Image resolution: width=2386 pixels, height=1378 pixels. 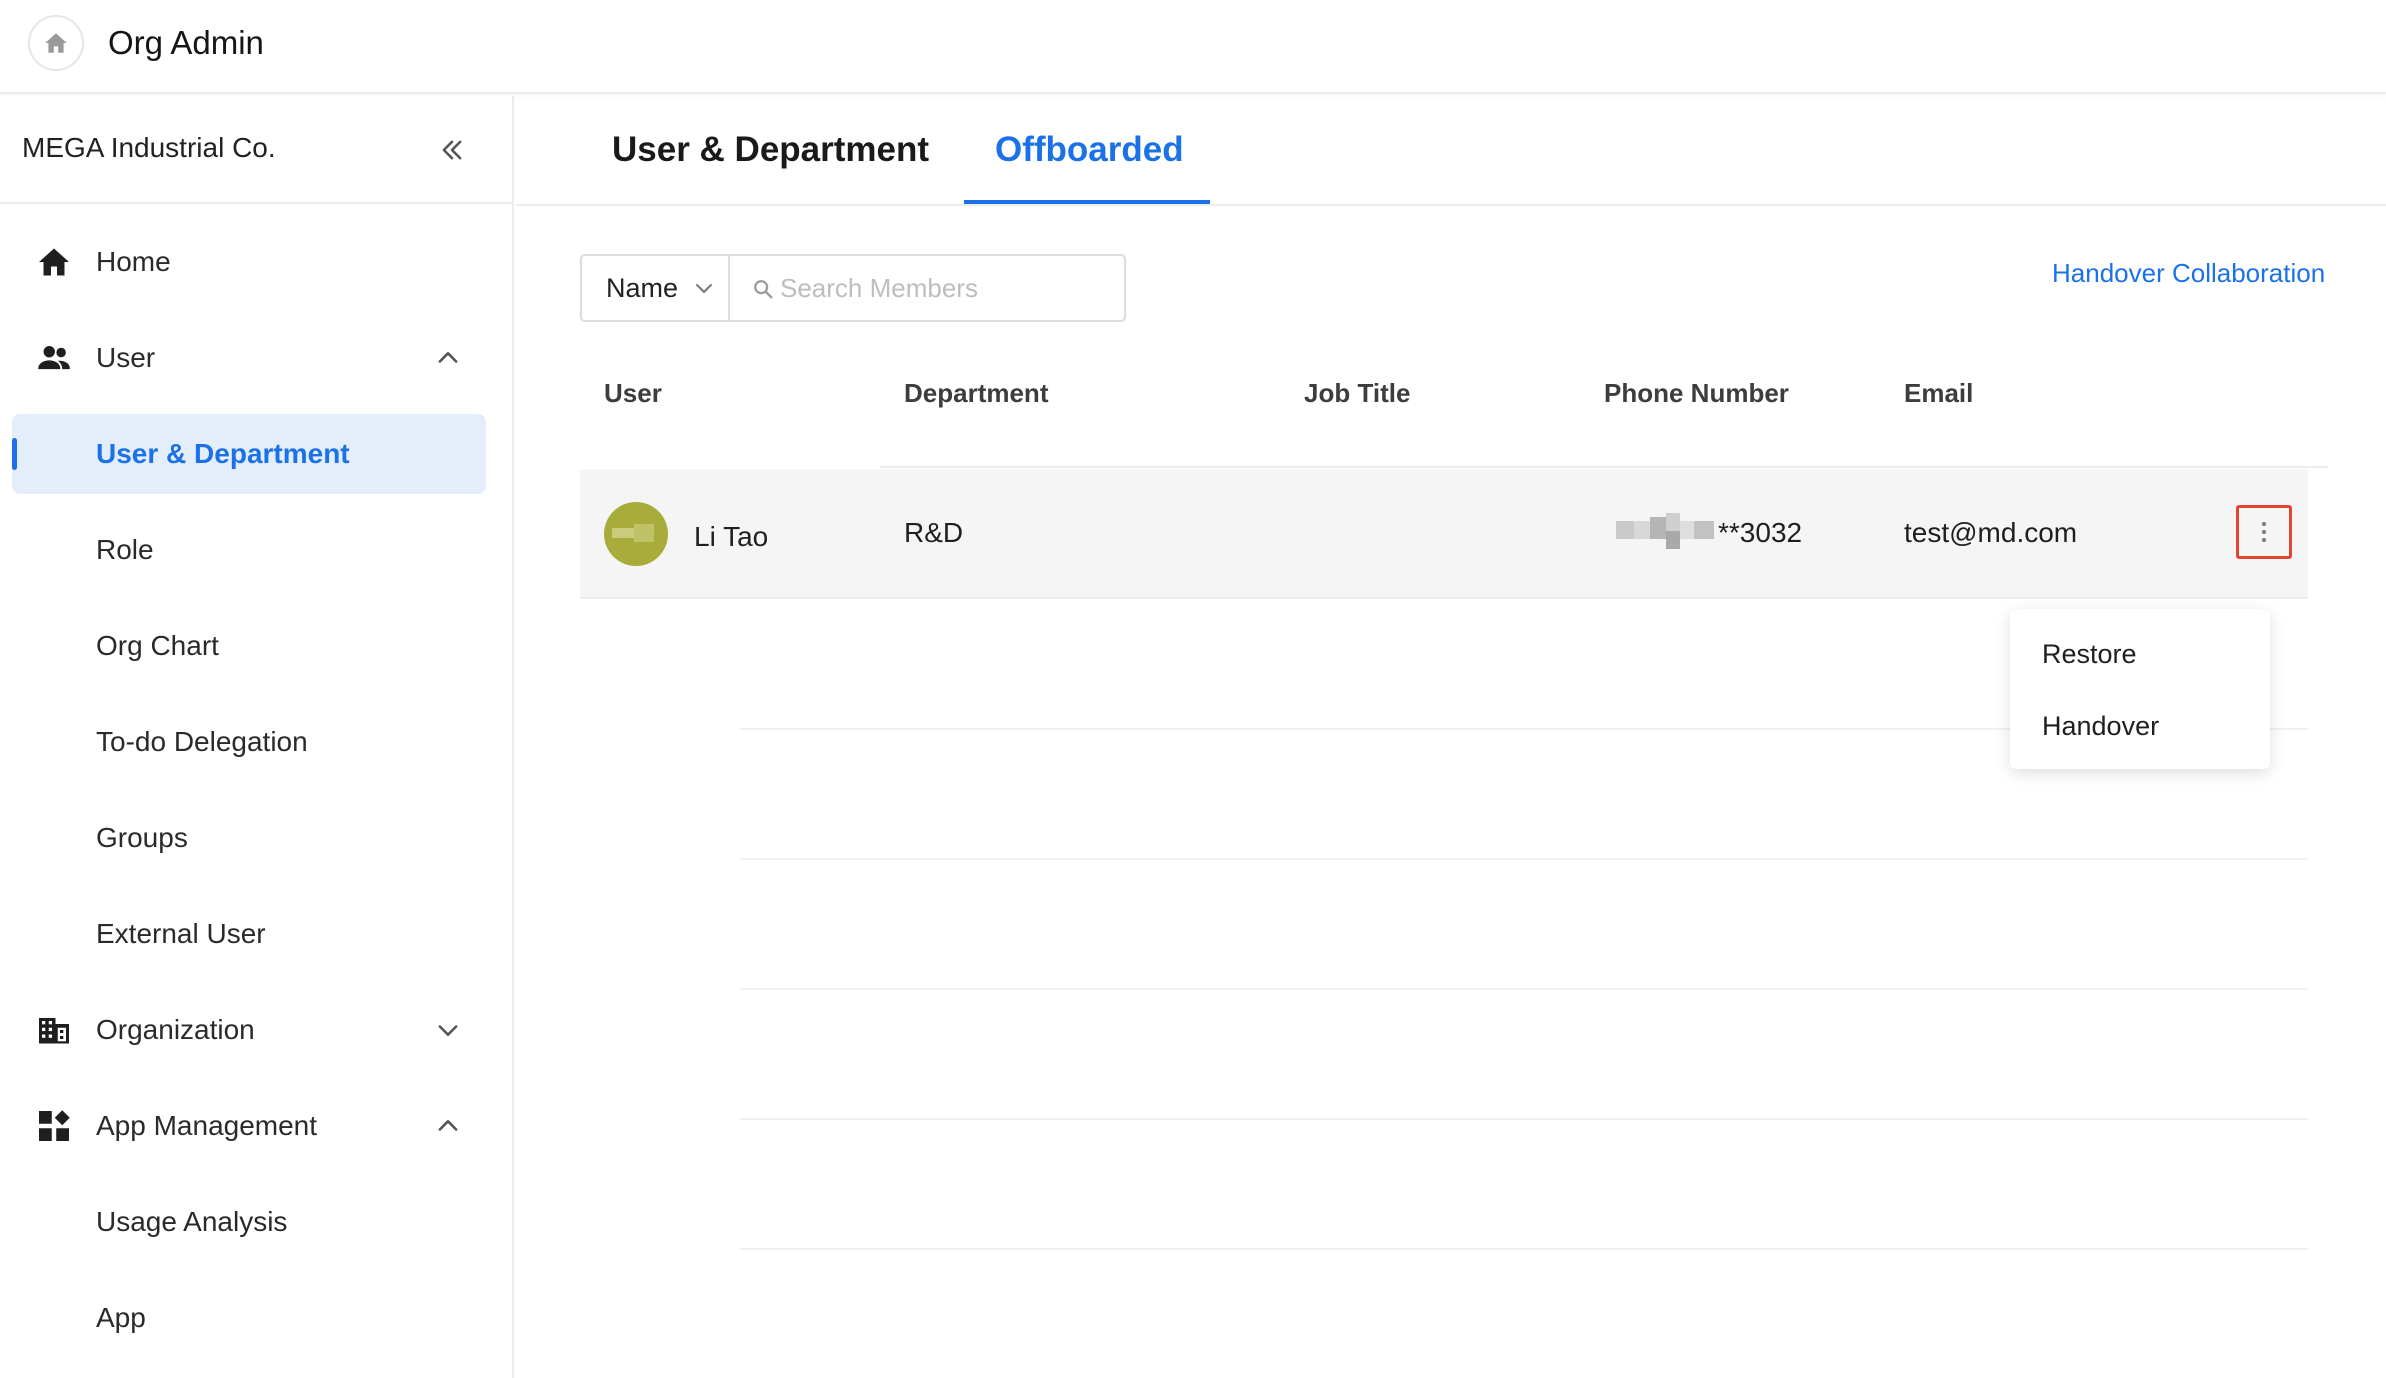 What do you see at coordinates (2188, 273) in the screenshot?
I see `handover-collaboration-link: Handover Collaboration` at bounding box center [2188, 273].